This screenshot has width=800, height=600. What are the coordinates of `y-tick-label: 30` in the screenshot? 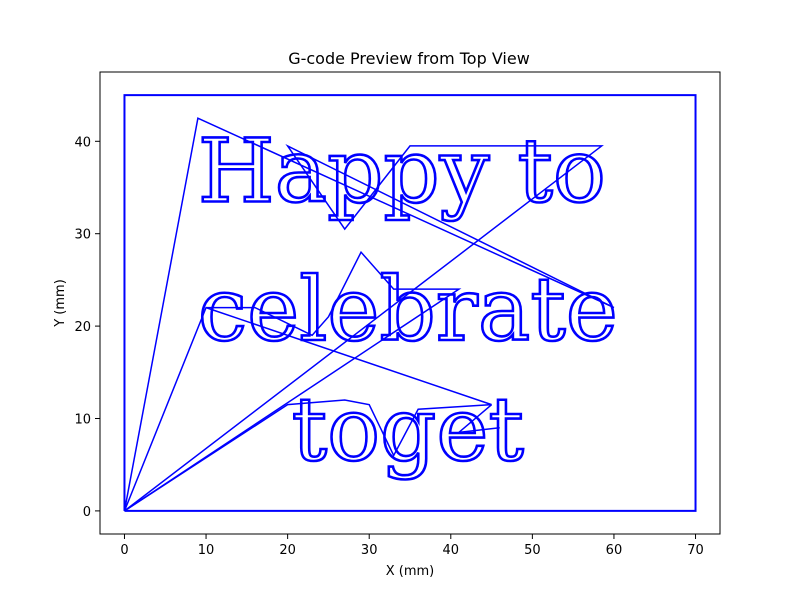 It's located at (82, 235).